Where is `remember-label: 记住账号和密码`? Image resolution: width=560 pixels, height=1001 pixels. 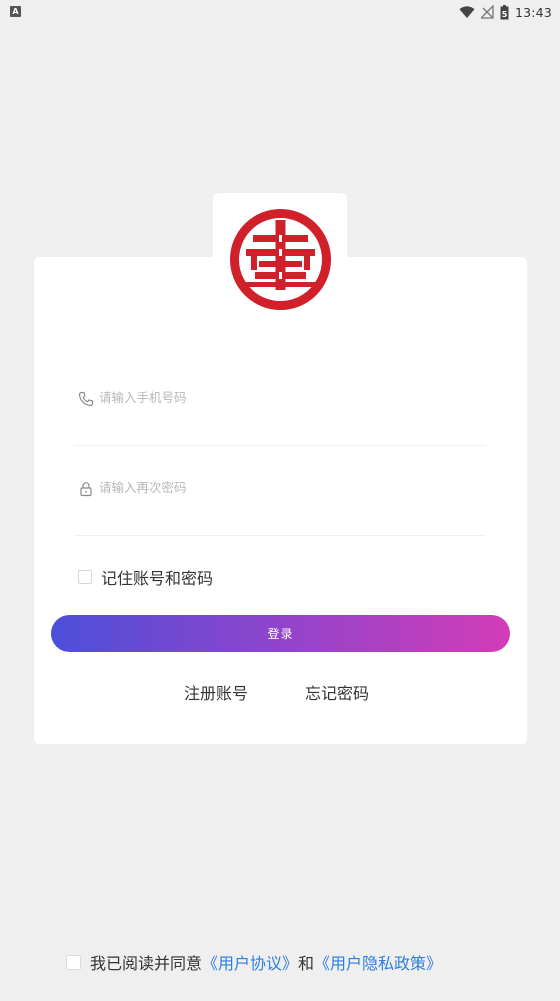 remember-label: 记住账号和密码 is located at coordinates (157, 578).